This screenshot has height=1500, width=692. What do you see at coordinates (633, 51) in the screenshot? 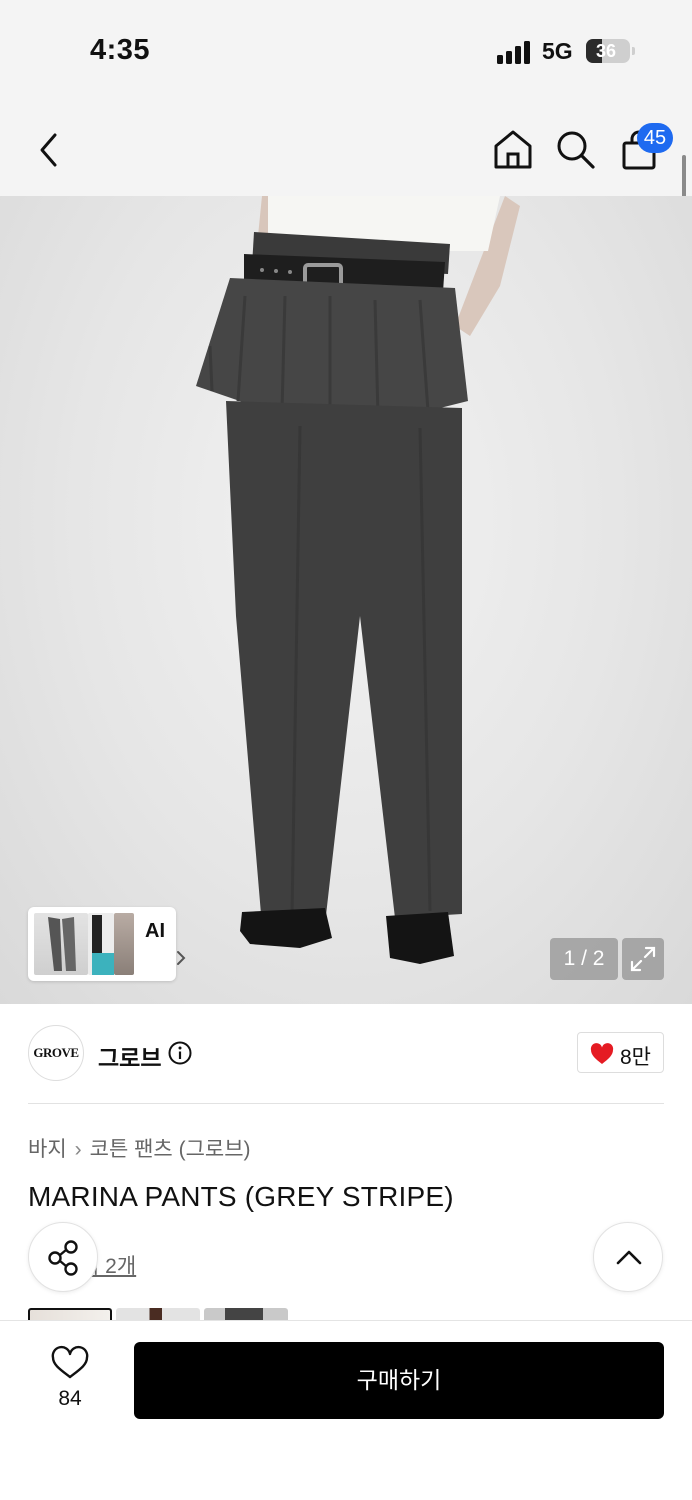
I see `battery-tip` at bounding box center [633, 51].